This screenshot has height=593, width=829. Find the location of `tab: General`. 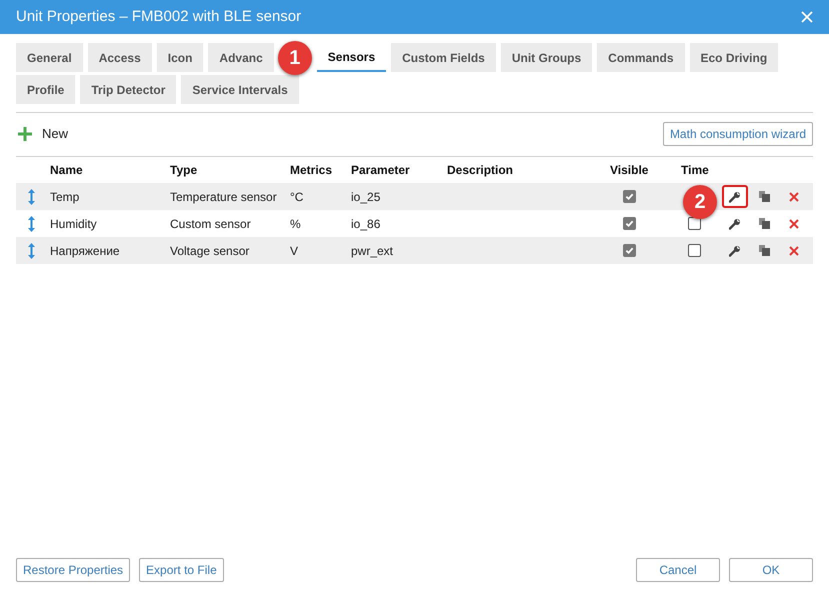

tab: General is located at coordinates (49, 57).